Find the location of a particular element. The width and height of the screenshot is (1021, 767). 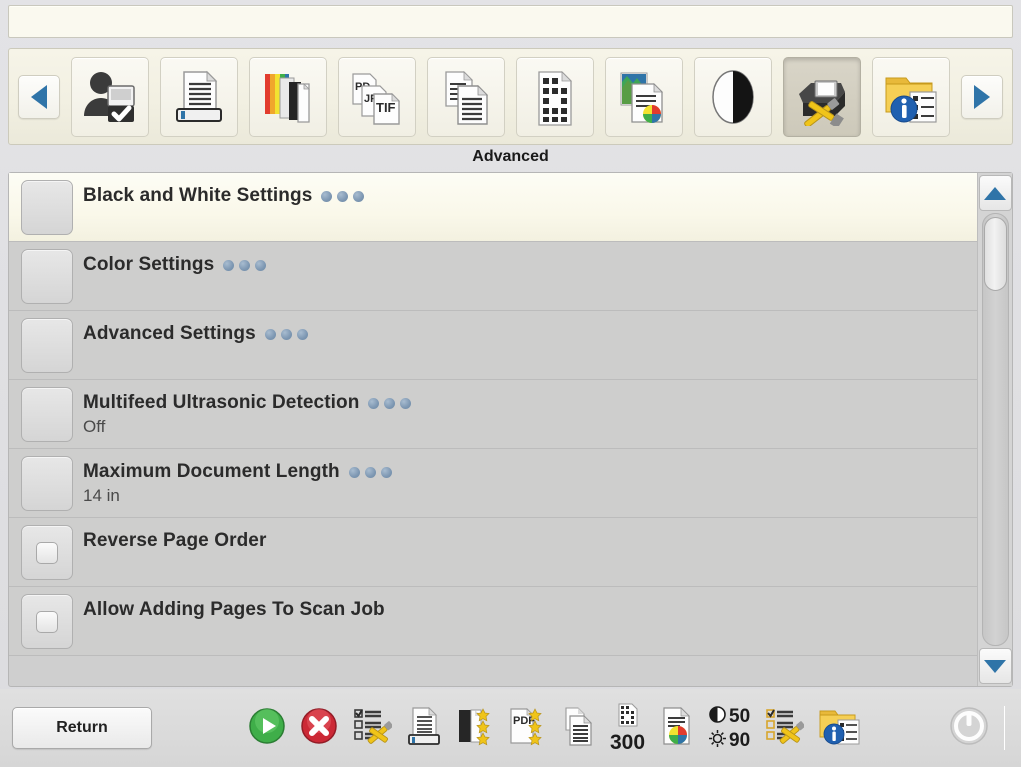

color-bw-pages-icon is located at coordinates (288, 97).